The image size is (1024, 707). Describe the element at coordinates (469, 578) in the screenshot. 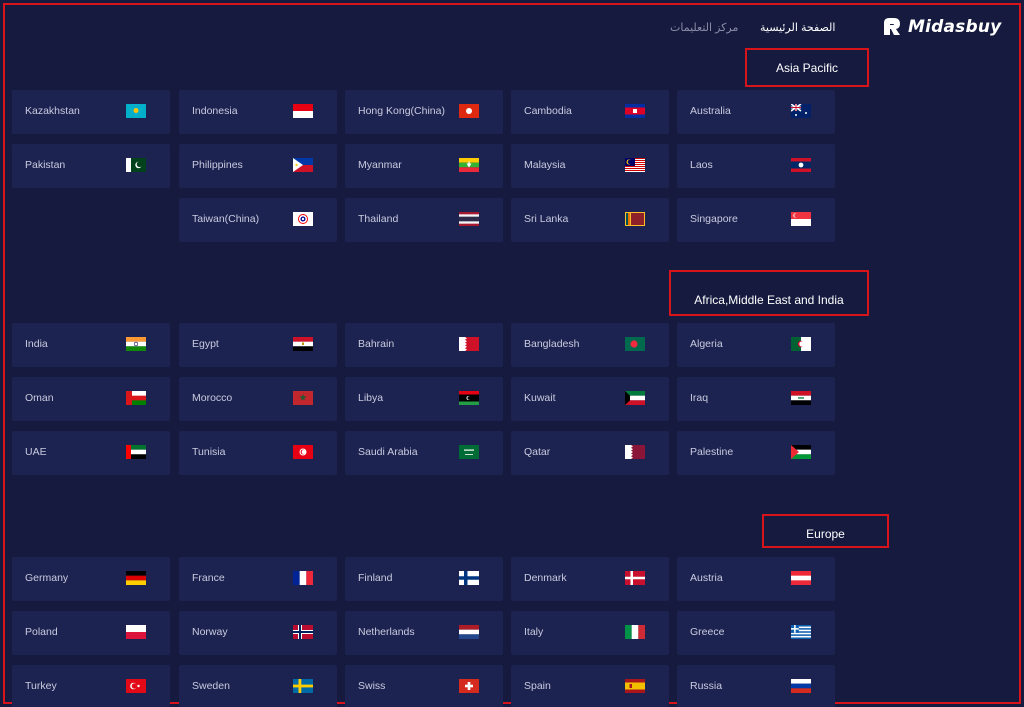

I see `fi-flag-icon` at that location.